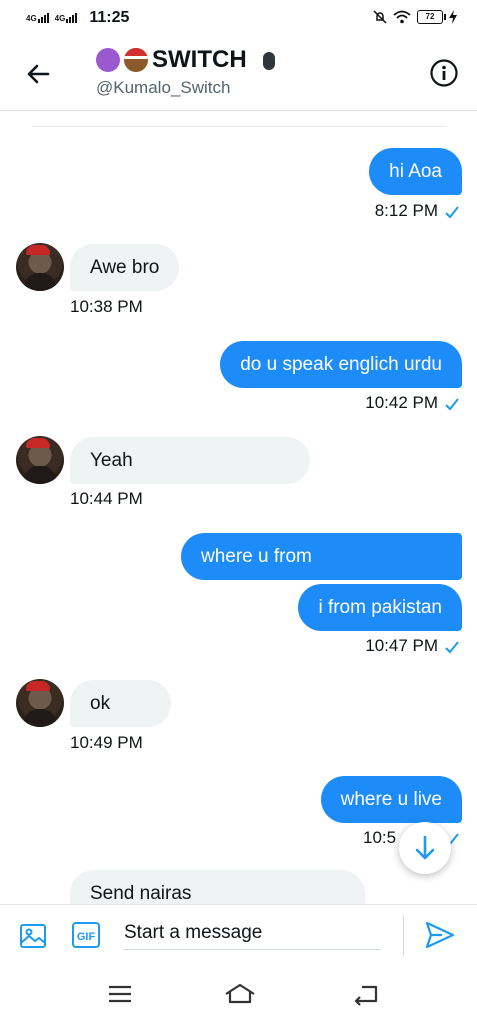  I want to click on message-timestamp: 10:49 PM, so click(106, 742).